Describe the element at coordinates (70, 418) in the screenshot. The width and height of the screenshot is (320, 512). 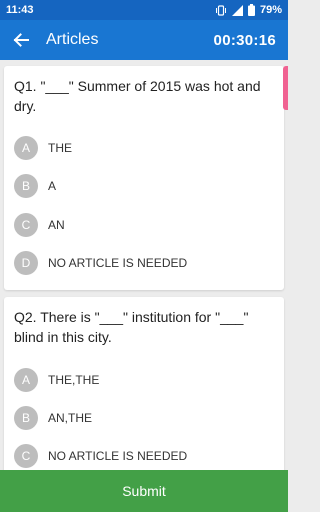
I see `option-label: AN,THE` at that location.